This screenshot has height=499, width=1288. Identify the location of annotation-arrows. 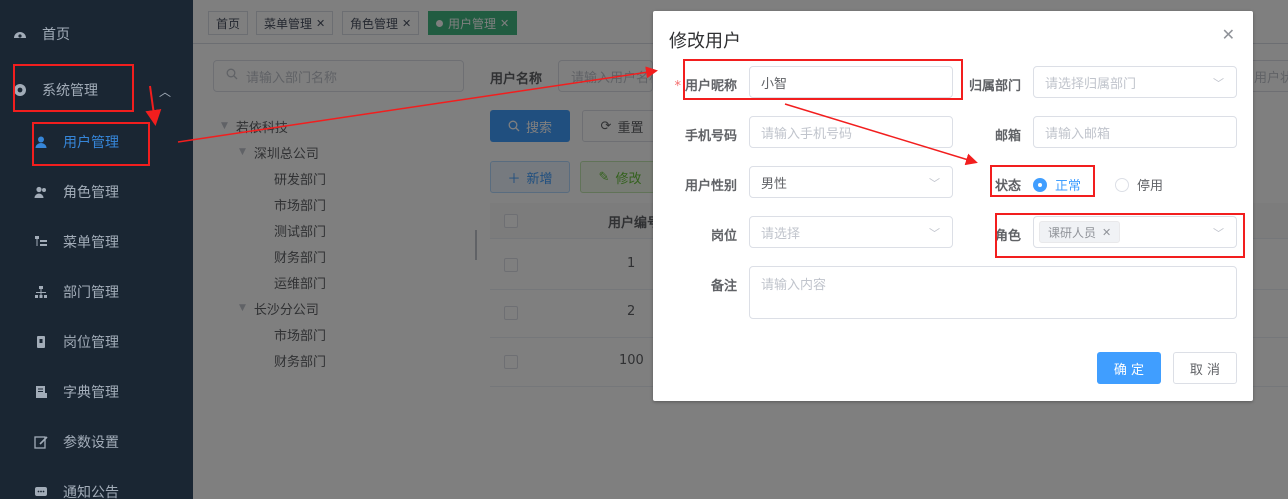
(561, 116).